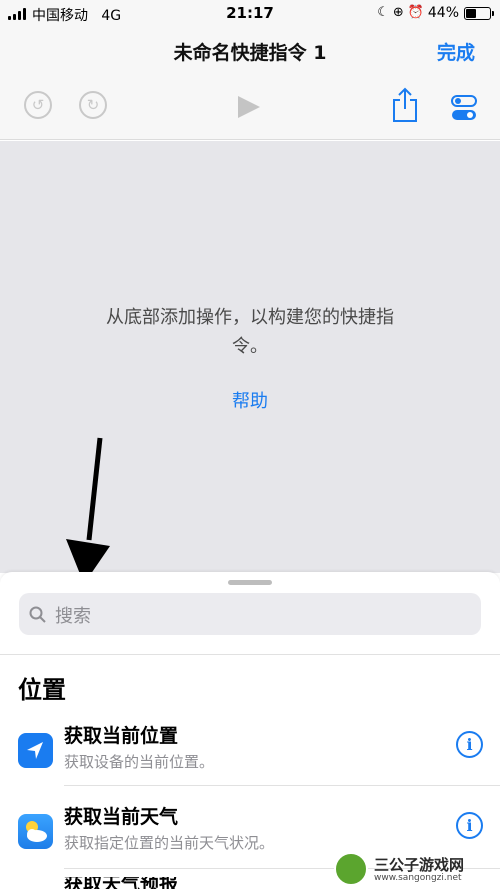 This screenshot has width=500, height=889. What do you see at coordinates (250, 332) in the screenshot?
I see `empty-state-message: 从底部添加操作，以构建您的快捷指令。` at bounding box center [250, 332].